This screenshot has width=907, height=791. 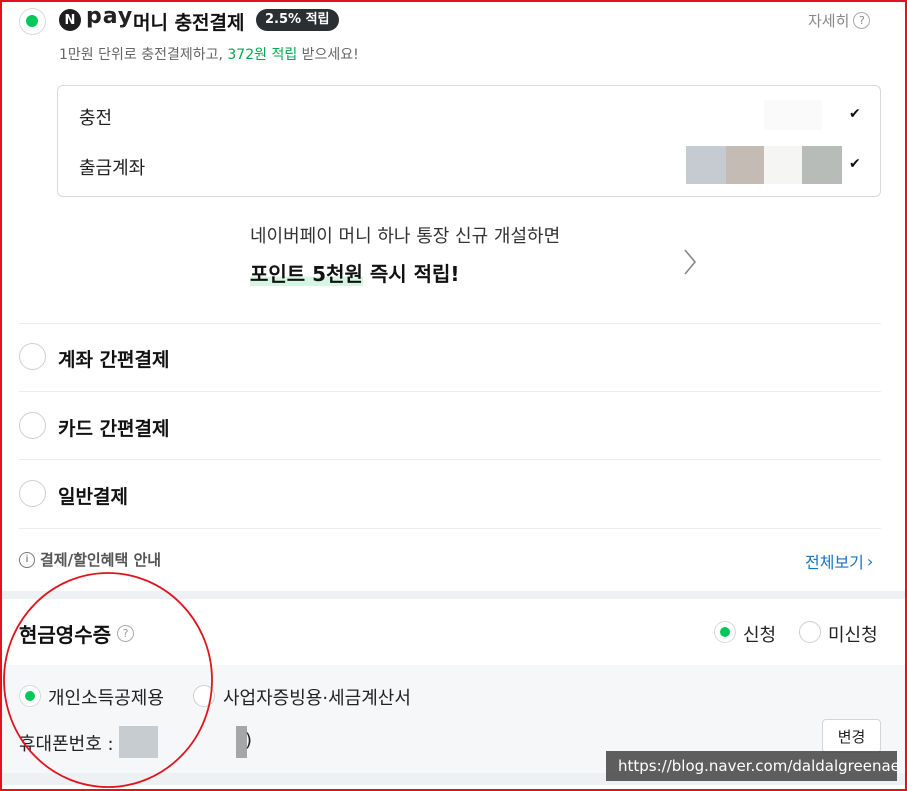 What do you see at coordinates (189, 23) in the screenshot?
I see `npay-title: 머니 충전결제` at bounding box center [189, 23].